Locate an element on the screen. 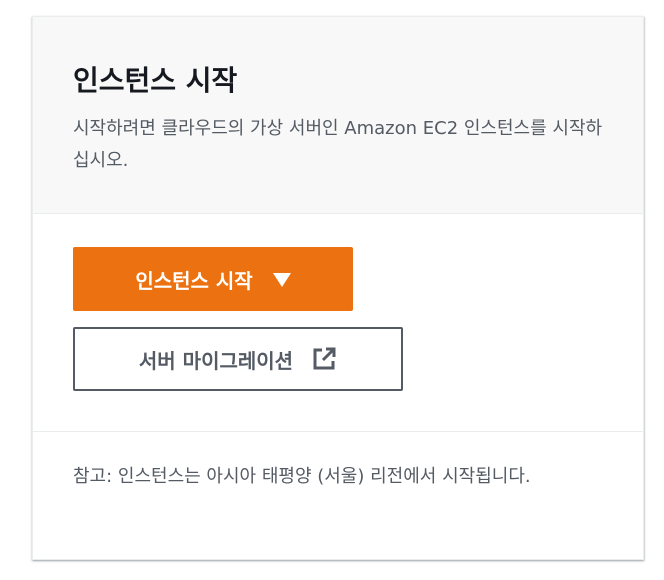 The image size is (664, 580). caret-down-icon is located at coordinates (281, 280).